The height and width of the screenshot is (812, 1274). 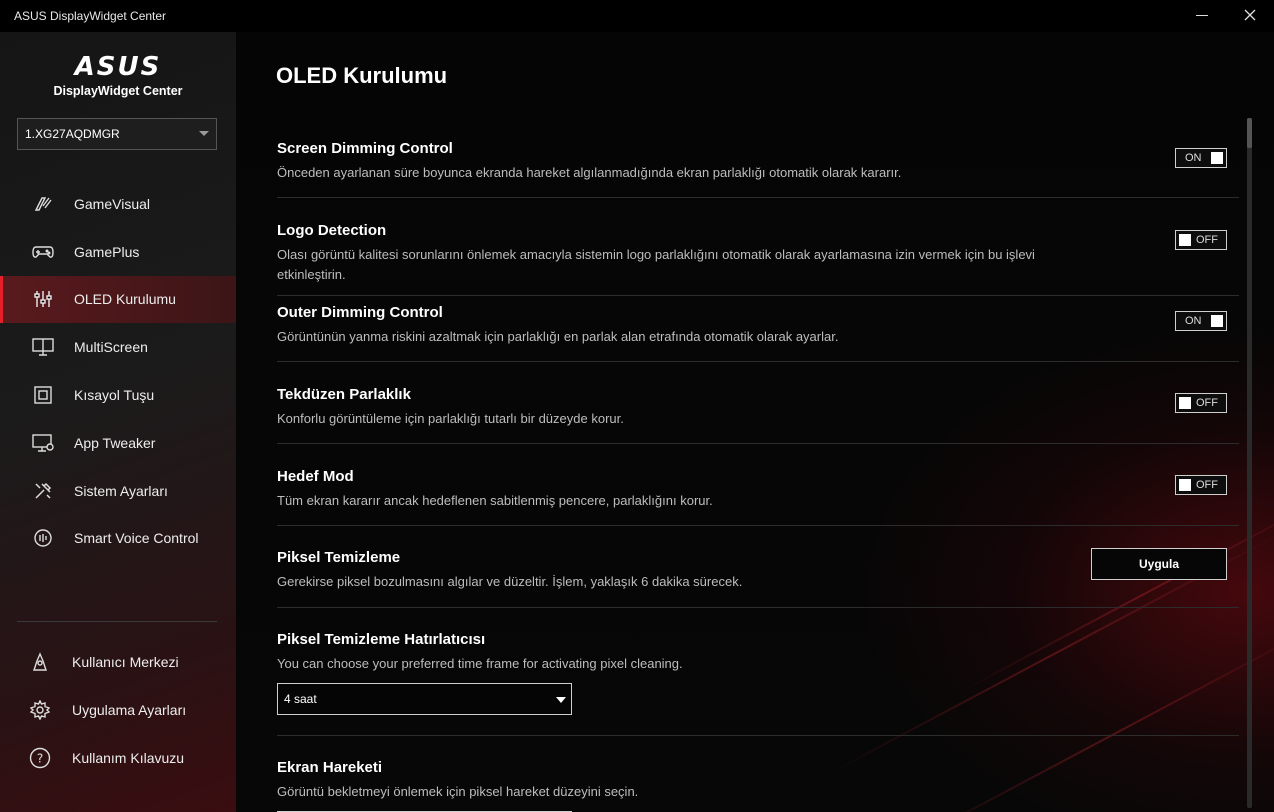 I want to click on sidebar-item-app-tweaker: App Tweaker, so click(x=118, y=443).